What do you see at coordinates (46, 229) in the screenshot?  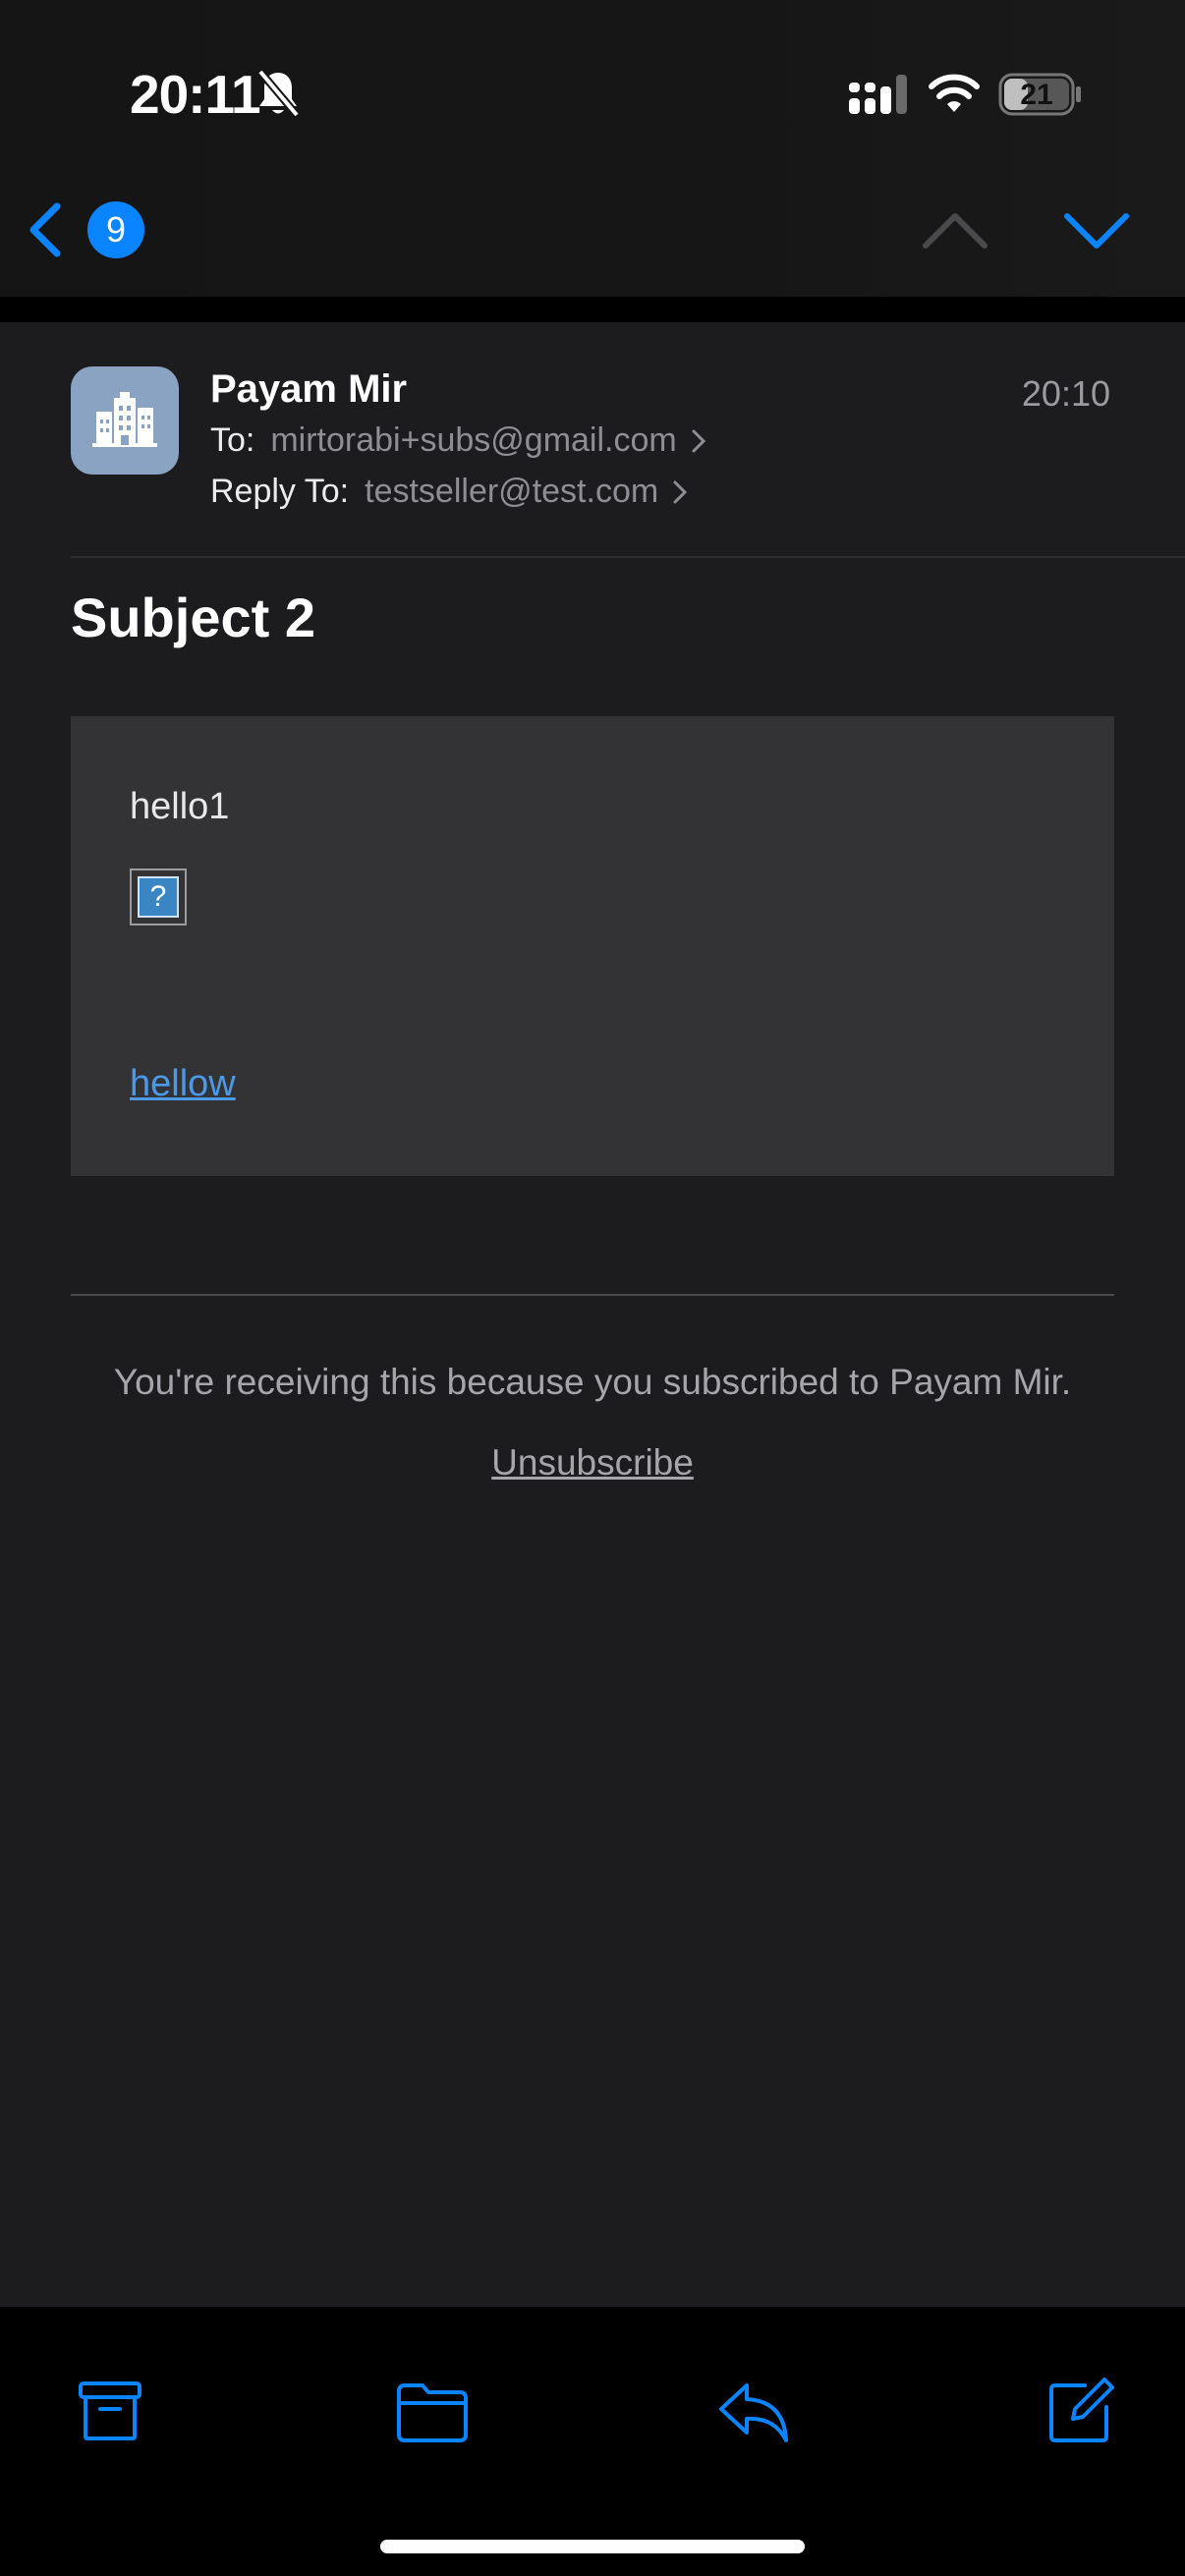 I see `back-chevron-icon` at bounding box center [46, 229].